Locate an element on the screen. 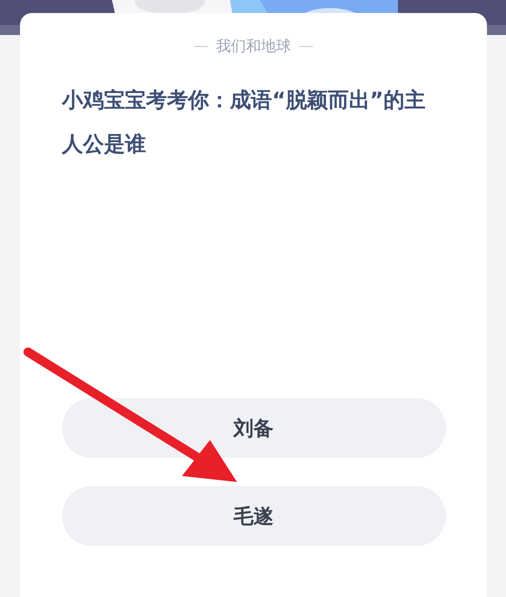  category-label: 我们和地球 is located at coordinates (253, 46).